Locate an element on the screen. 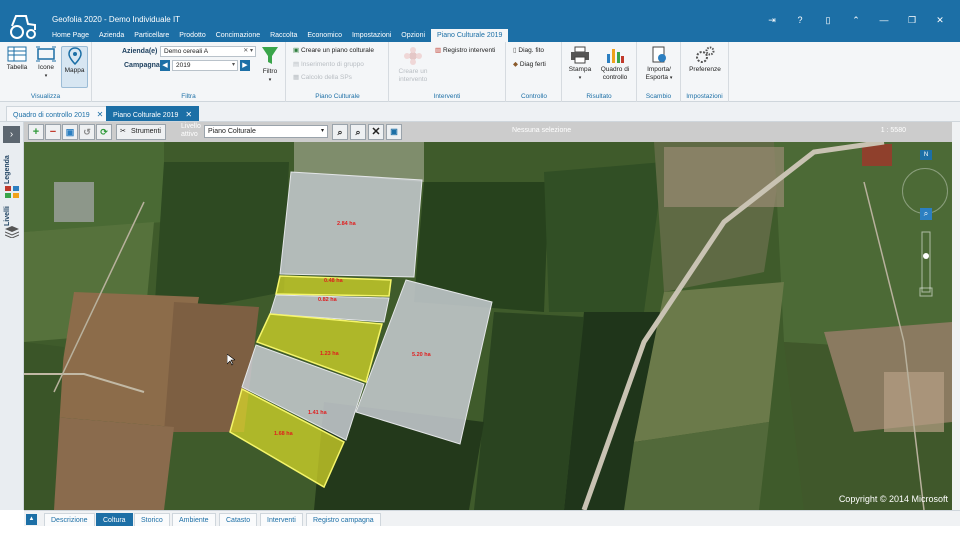 The width and height of the screenshot is (960, 540). undo-icon: ↺ is located at coordinates (87, 132).